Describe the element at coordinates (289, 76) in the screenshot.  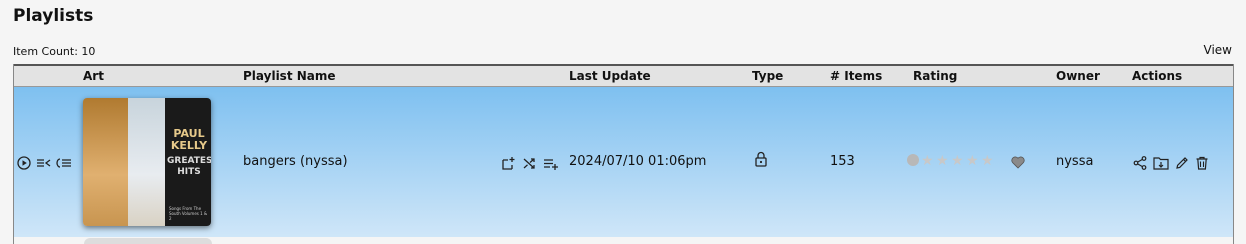
I see `column-playlist-name: Playlist Name` at that location.